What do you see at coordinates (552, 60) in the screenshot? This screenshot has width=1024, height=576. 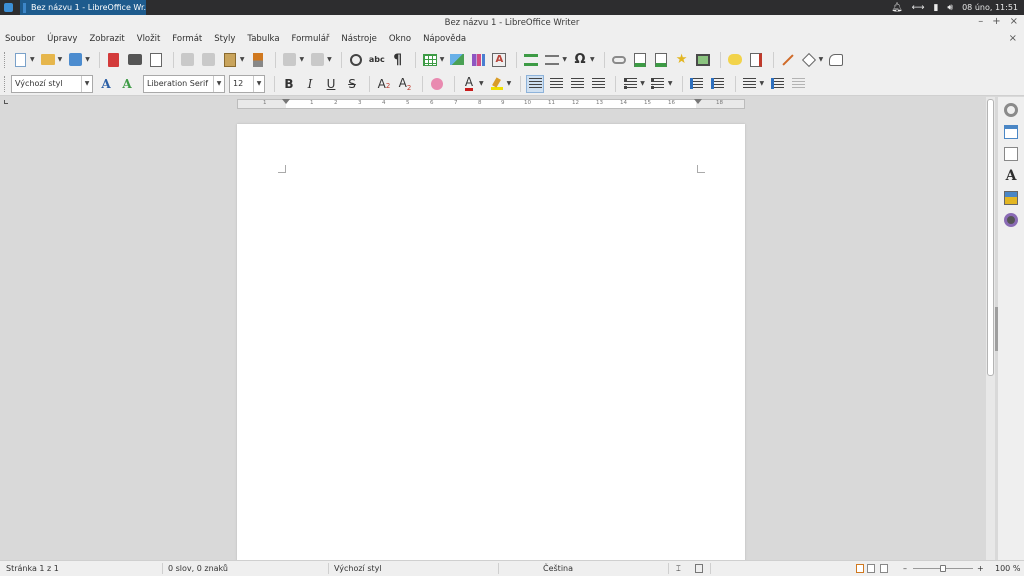 I see `insert-field-button` at bounding box center [552, 60].